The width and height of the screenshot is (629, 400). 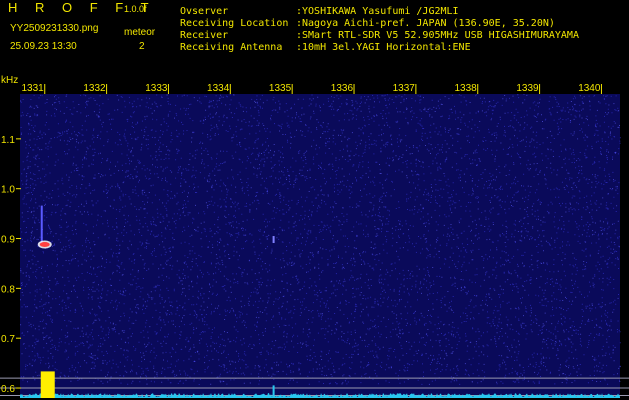 What do you see at coordinates (8, 240) in the screenshot?
I see `y-tick-label: 0.9` at bounding box center [8, 240].